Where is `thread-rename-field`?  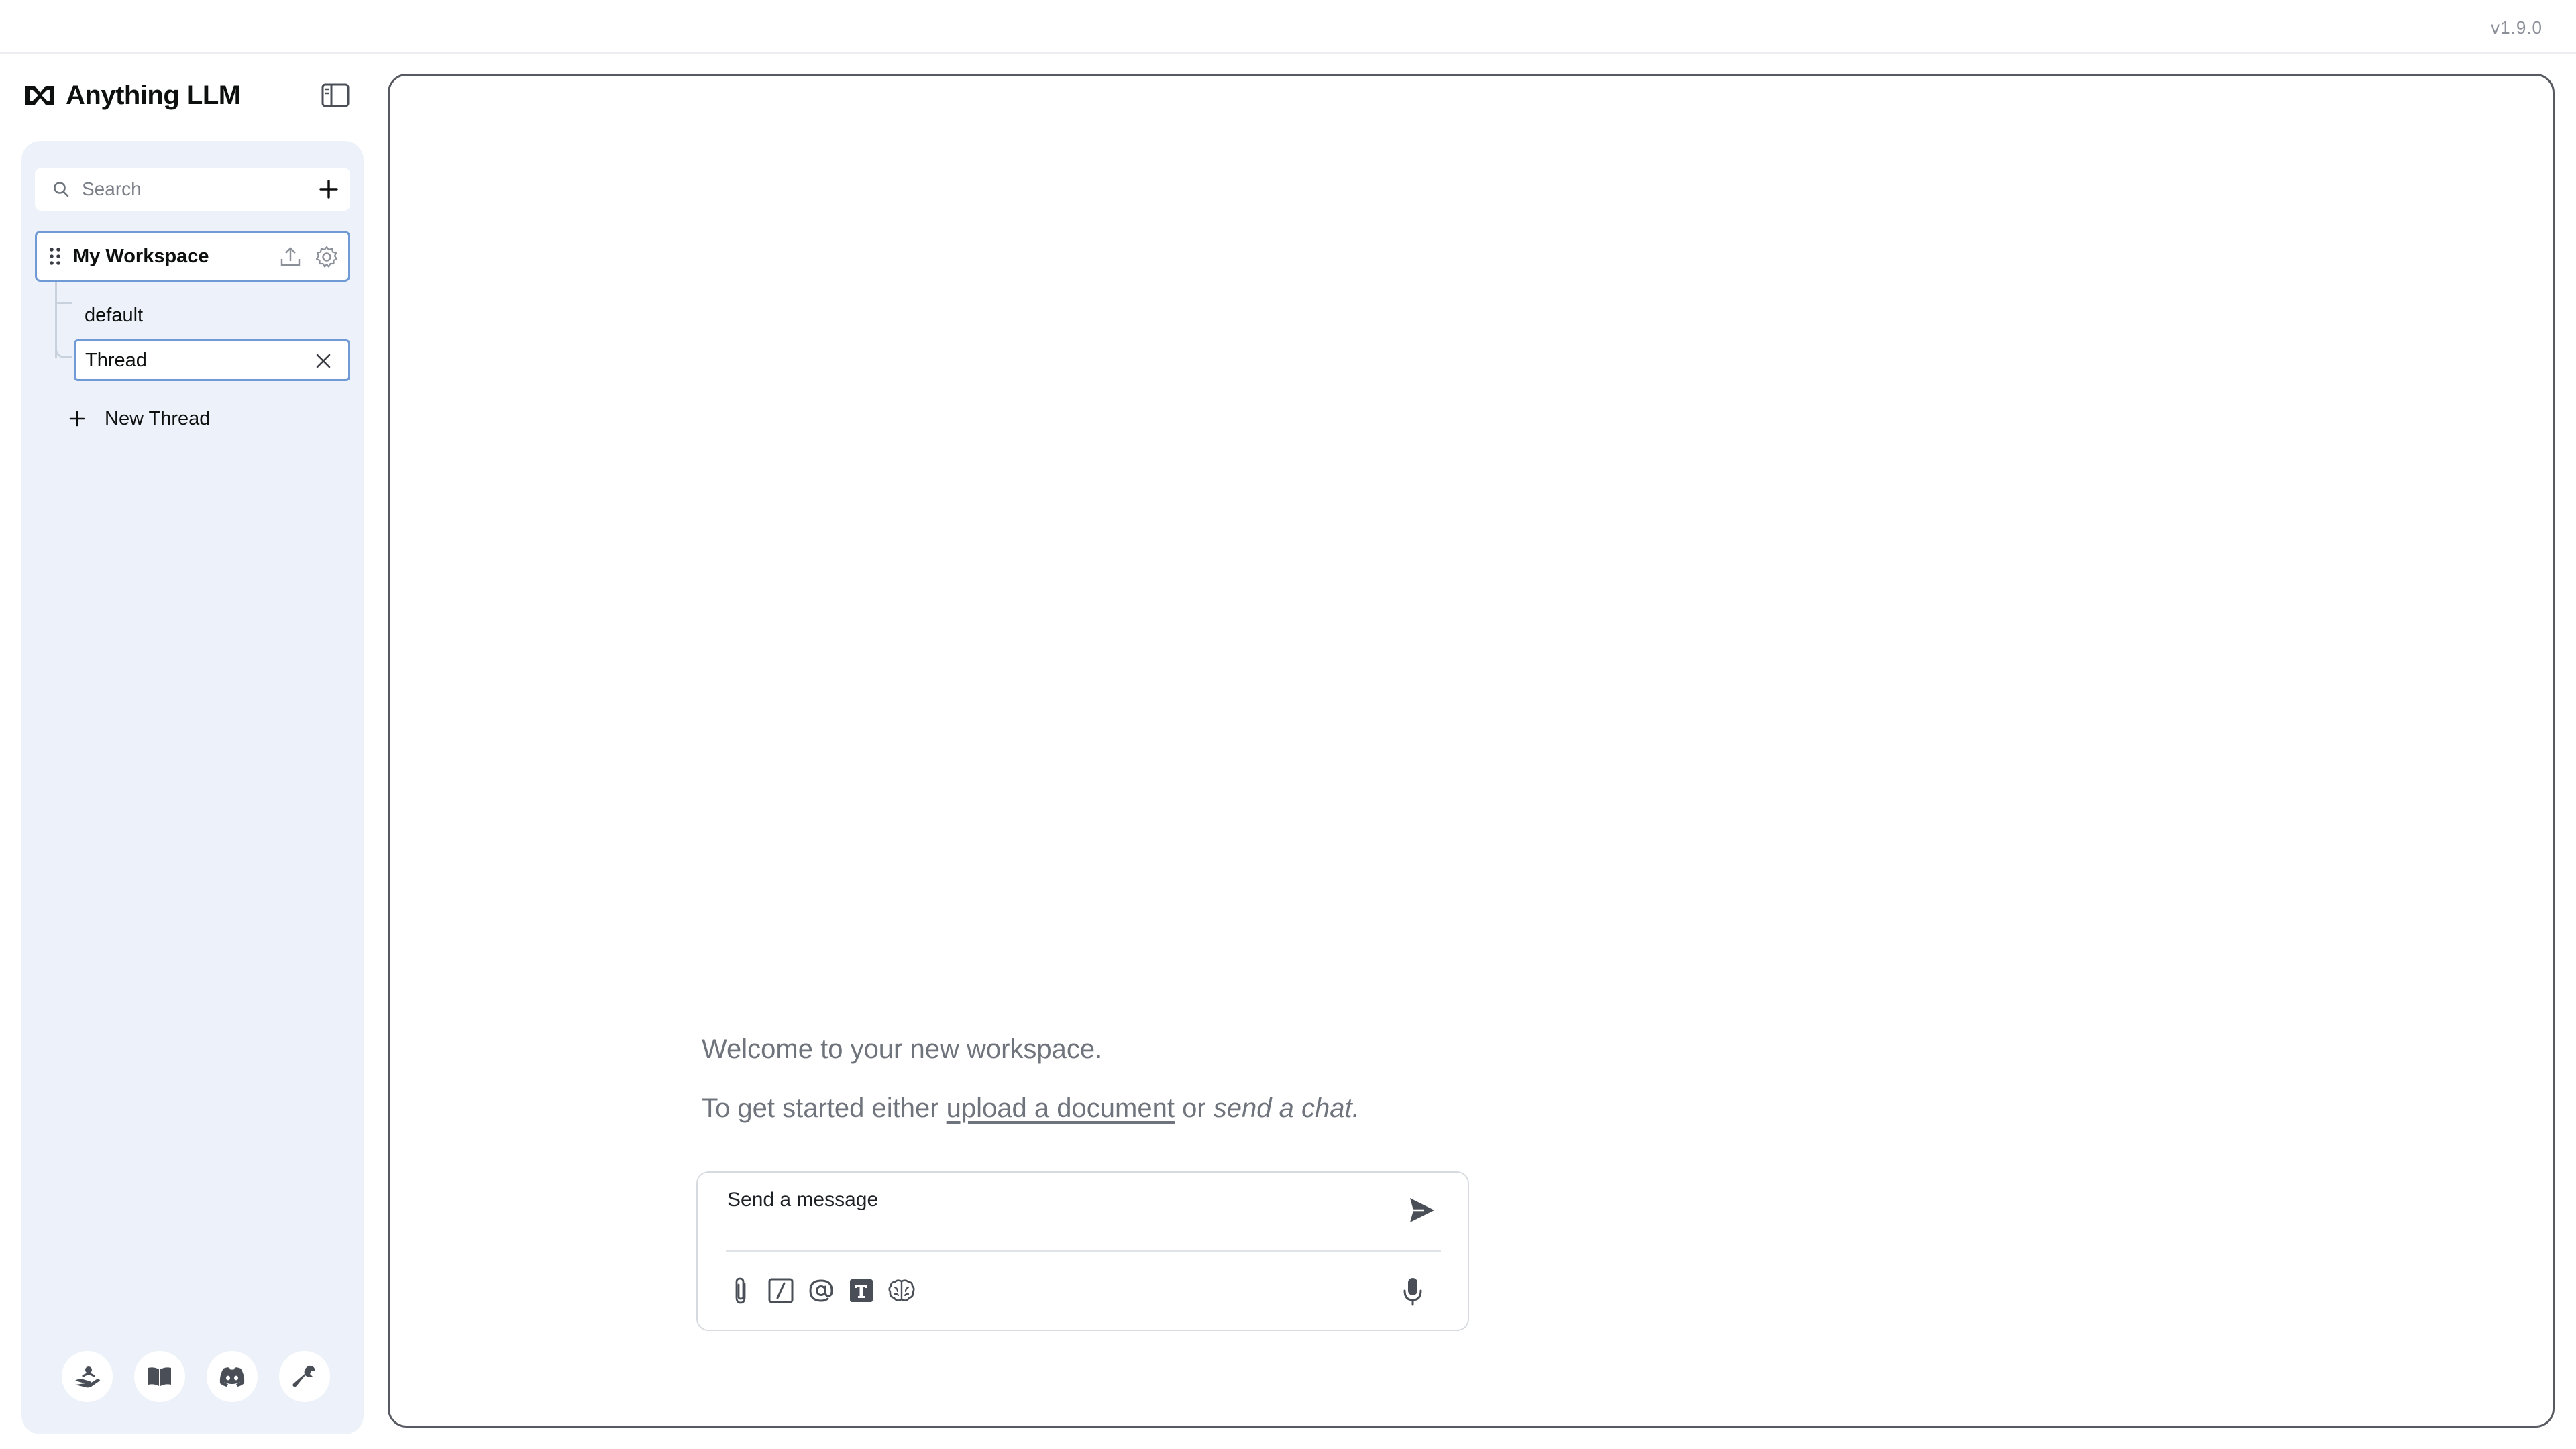
thread-rename-field is located at coordinates (212, 360).